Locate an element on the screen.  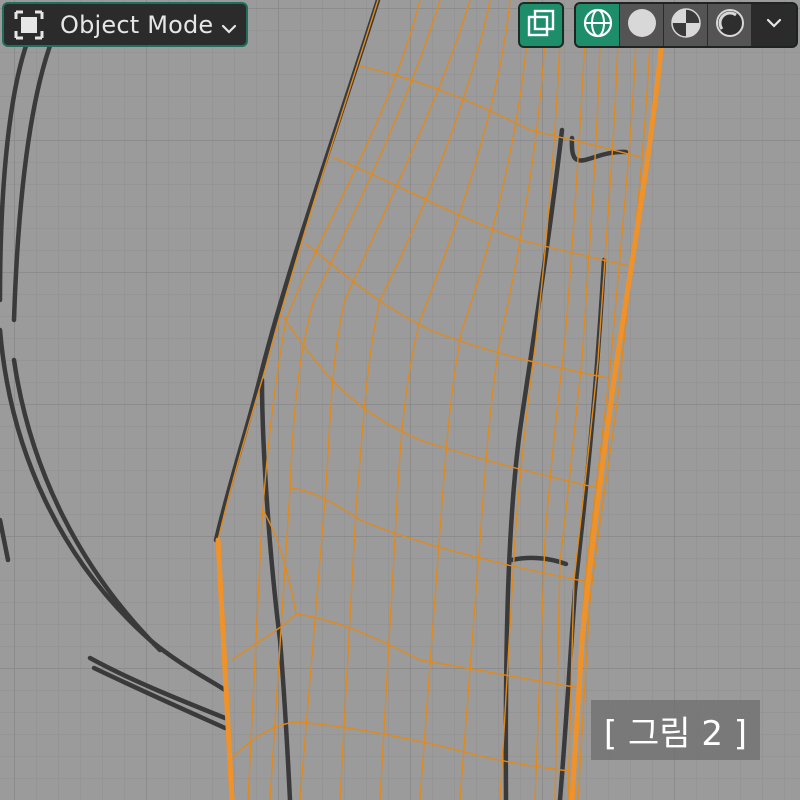
shading-options-dropdown is located at coordinates (774, 25).